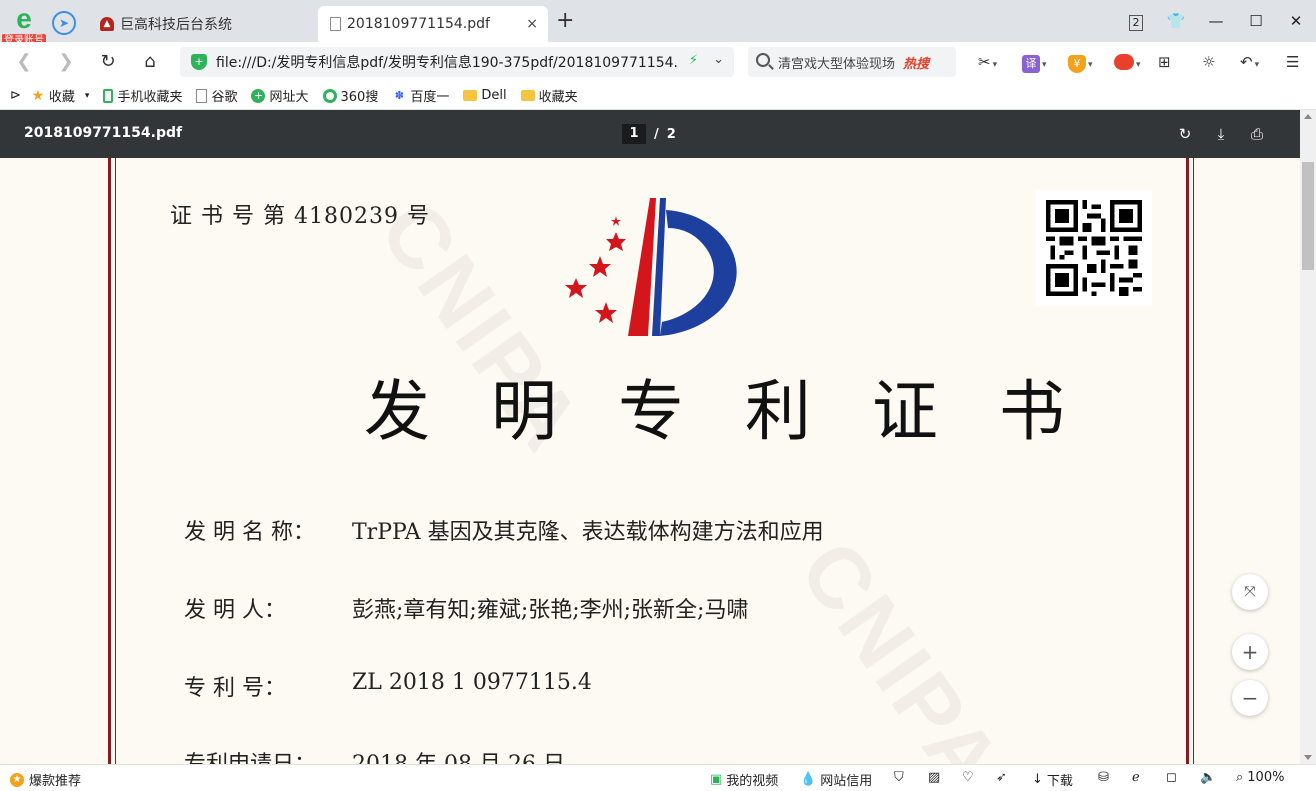  Describe the element at coordinates (527, 95) in the screenshot. I see `folder-icon` at that location.